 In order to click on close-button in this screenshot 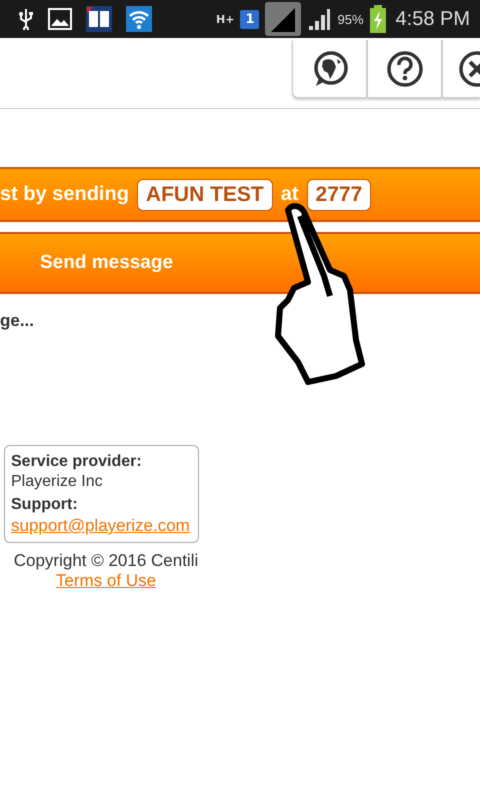, I will do `click(461, 69)`.